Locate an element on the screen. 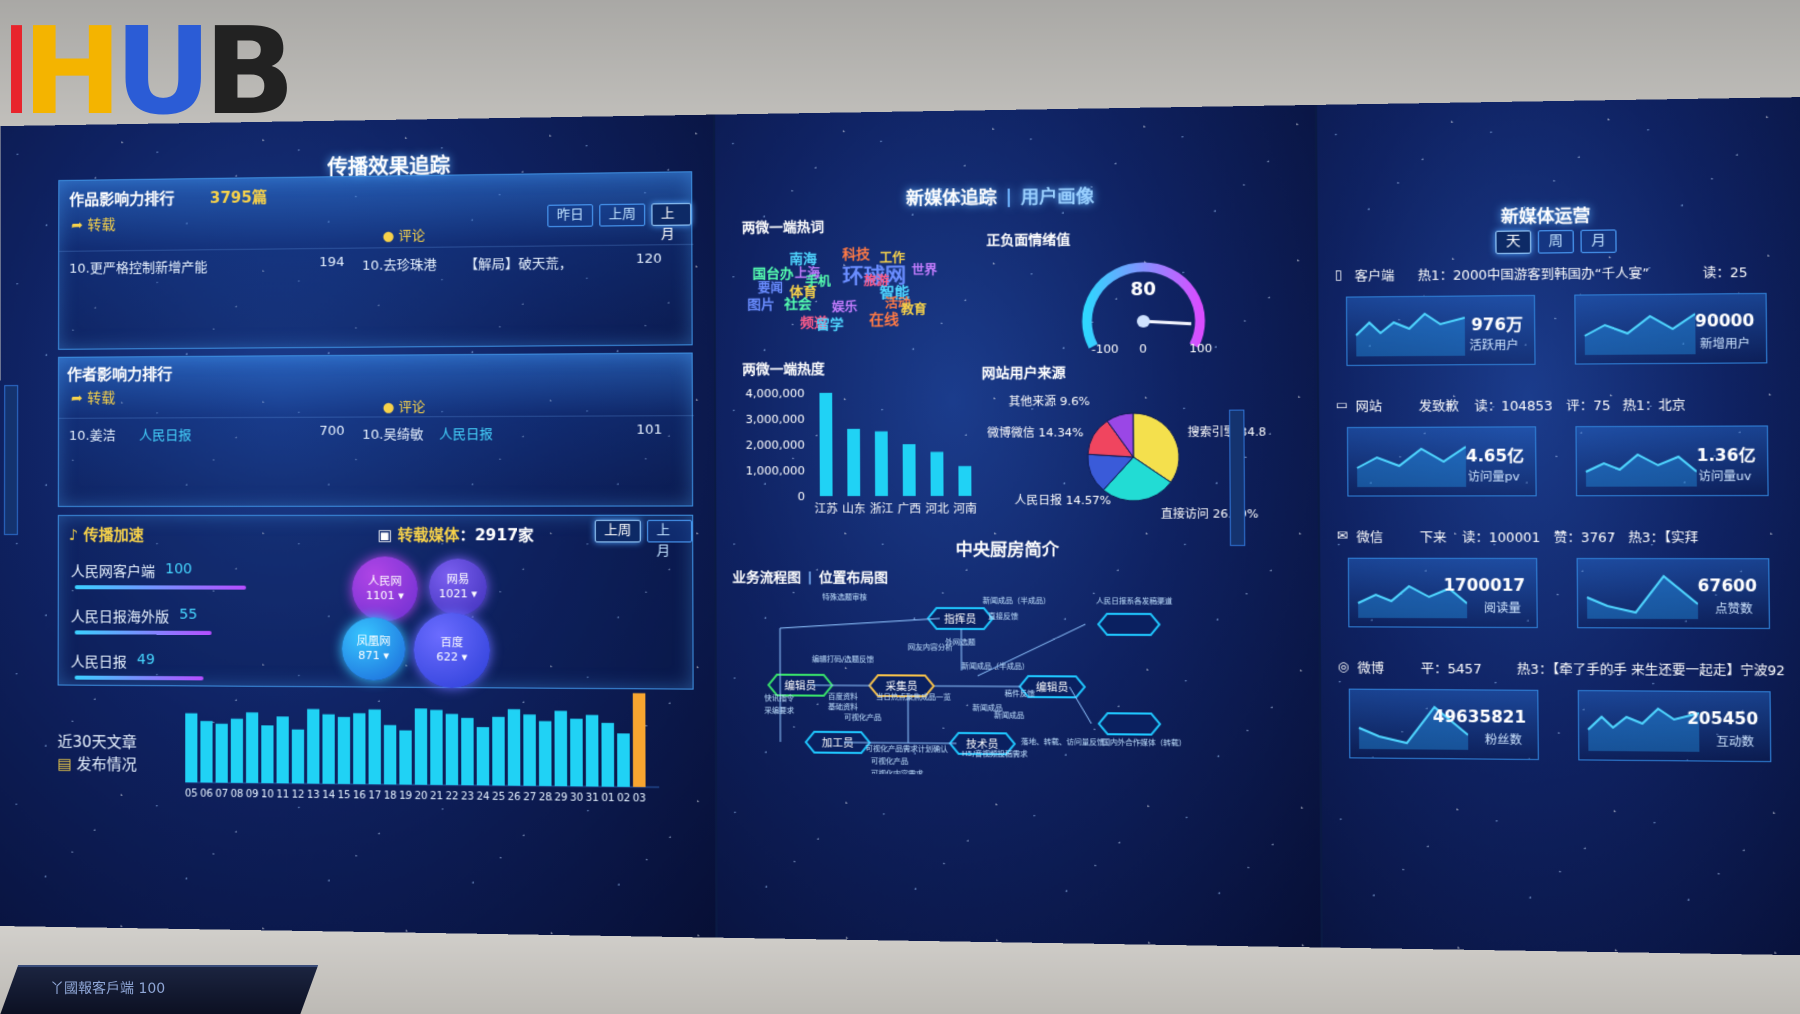 The width and height of the screenshot is (1800, 1014). stat-card: 1.36亿访问量uv is located at coordinates (1672, 461).